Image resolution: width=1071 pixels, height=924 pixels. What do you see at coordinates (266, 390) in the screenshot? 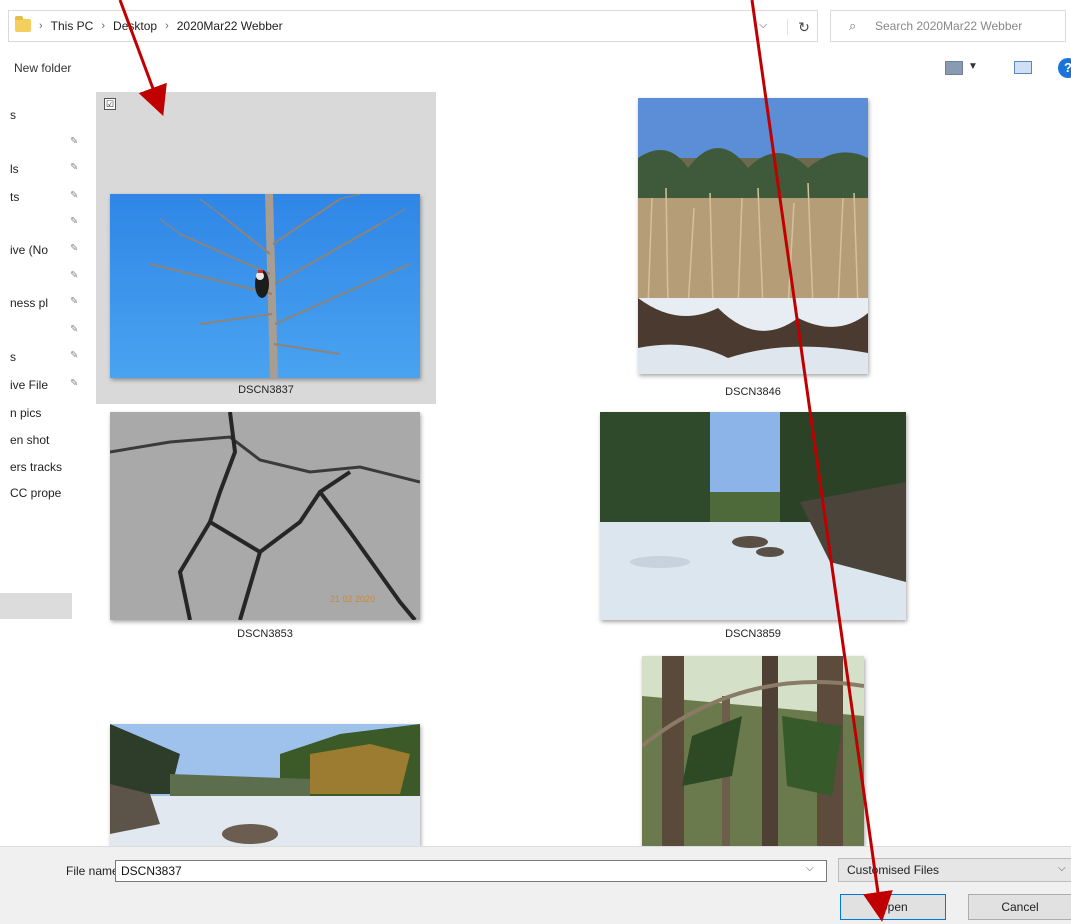
I see `file-name: DSCN3837` at bounding box center [266, 390].